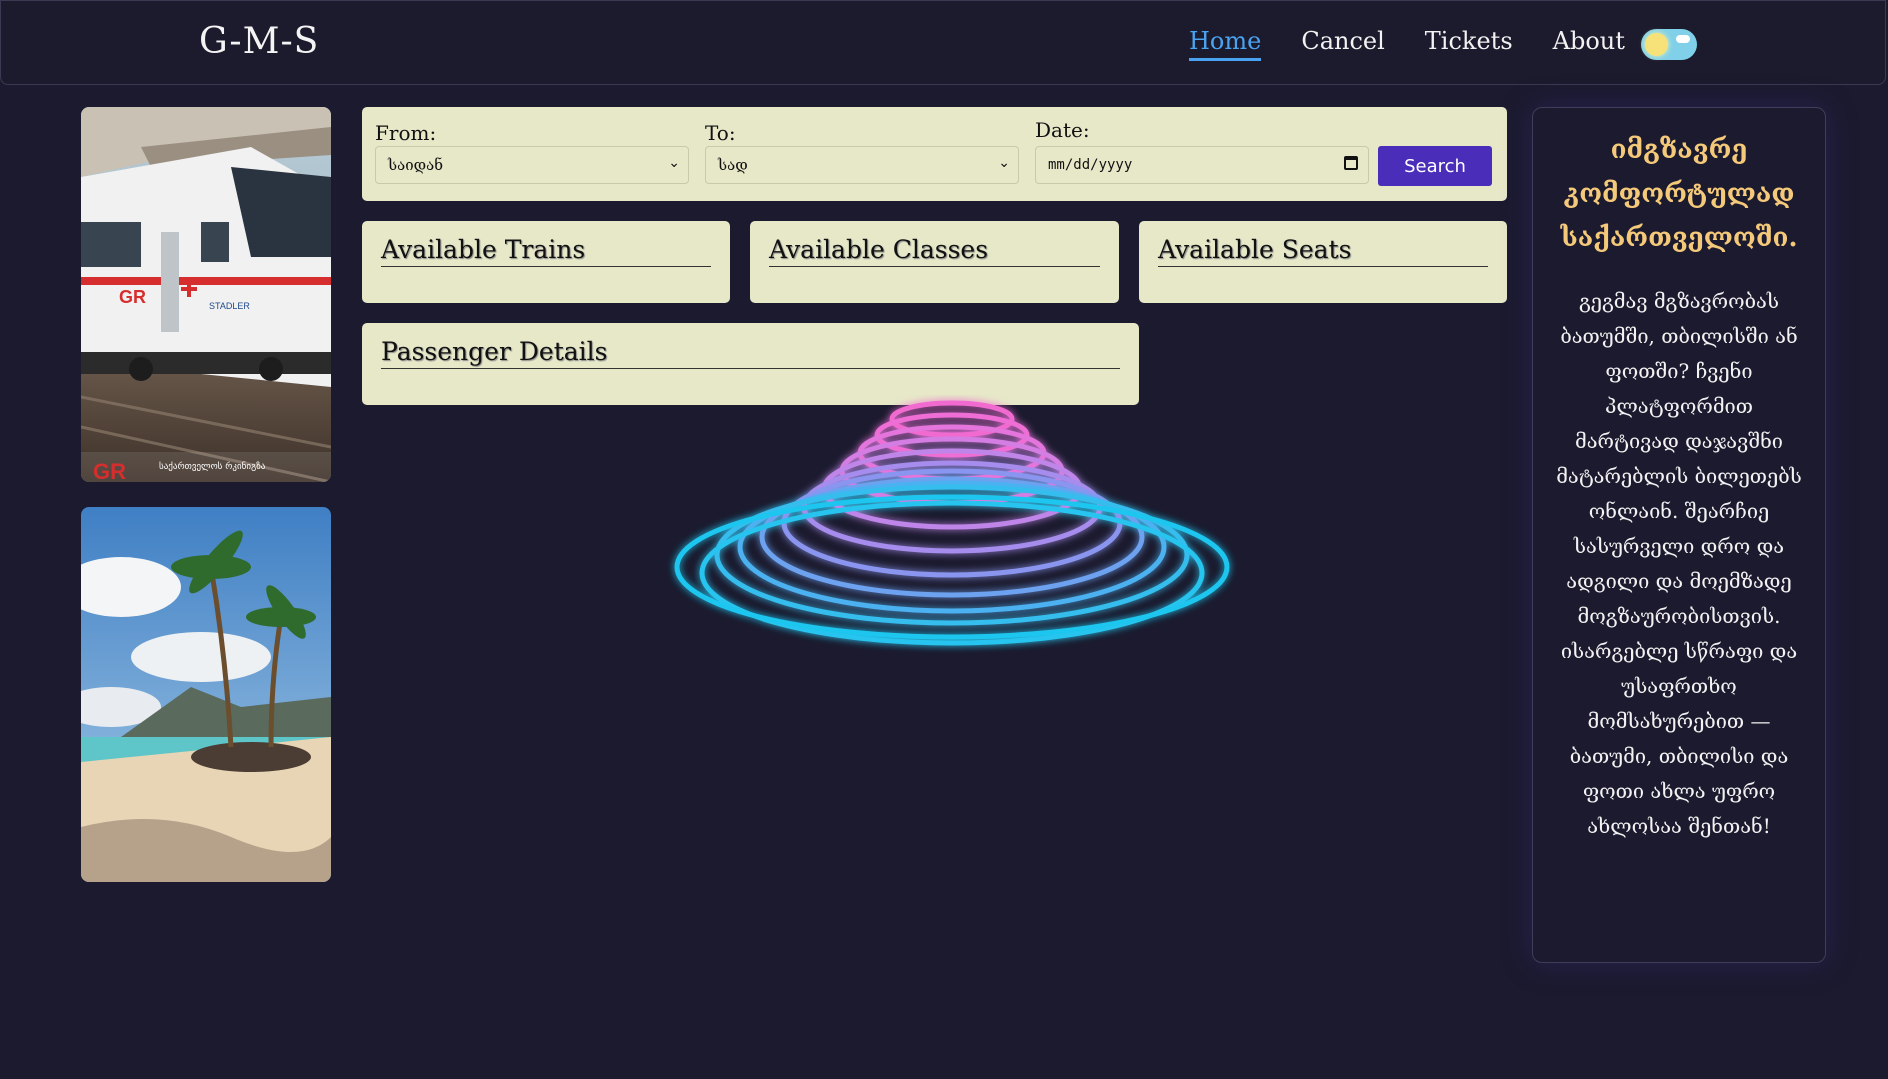  I want to click on train-image: GR STADLER GR საქართველოს რკინიგზა, so click(206, 294).